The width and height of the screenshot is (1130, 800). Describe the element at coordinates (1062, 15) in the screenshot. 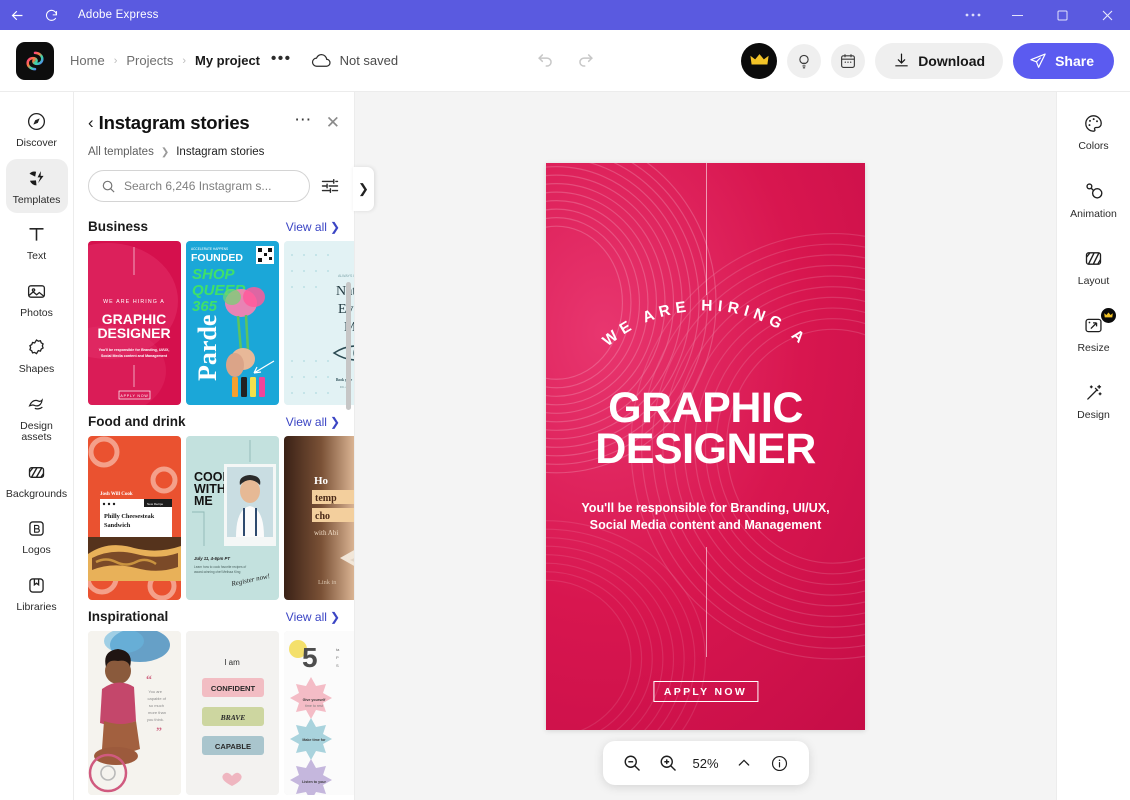

I see `maximize-icon` at that location.